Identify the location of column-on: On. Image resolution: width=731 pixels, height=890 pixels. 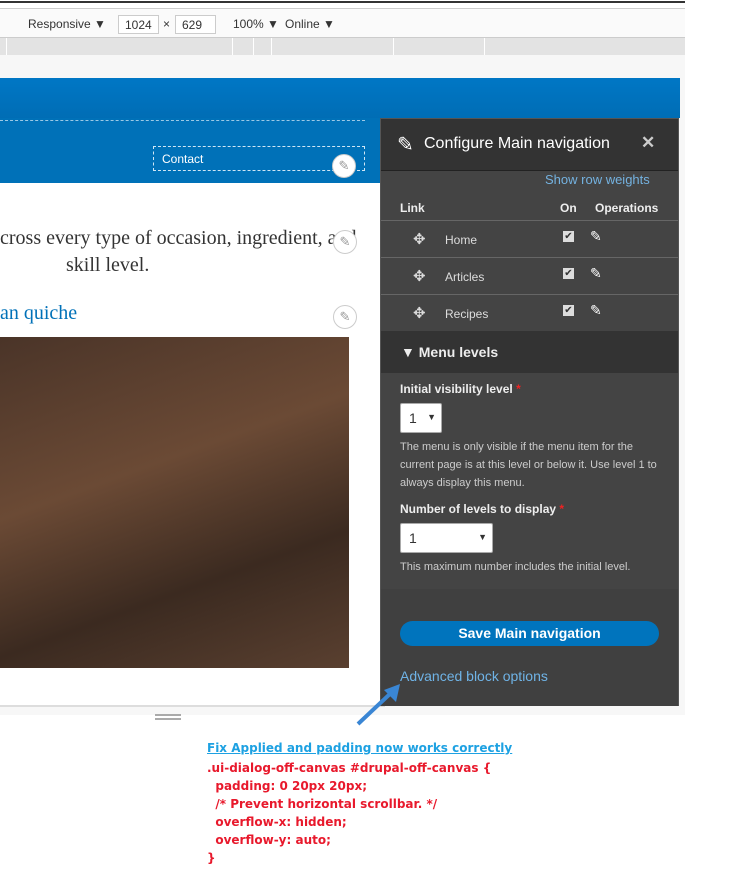
(568, 208).